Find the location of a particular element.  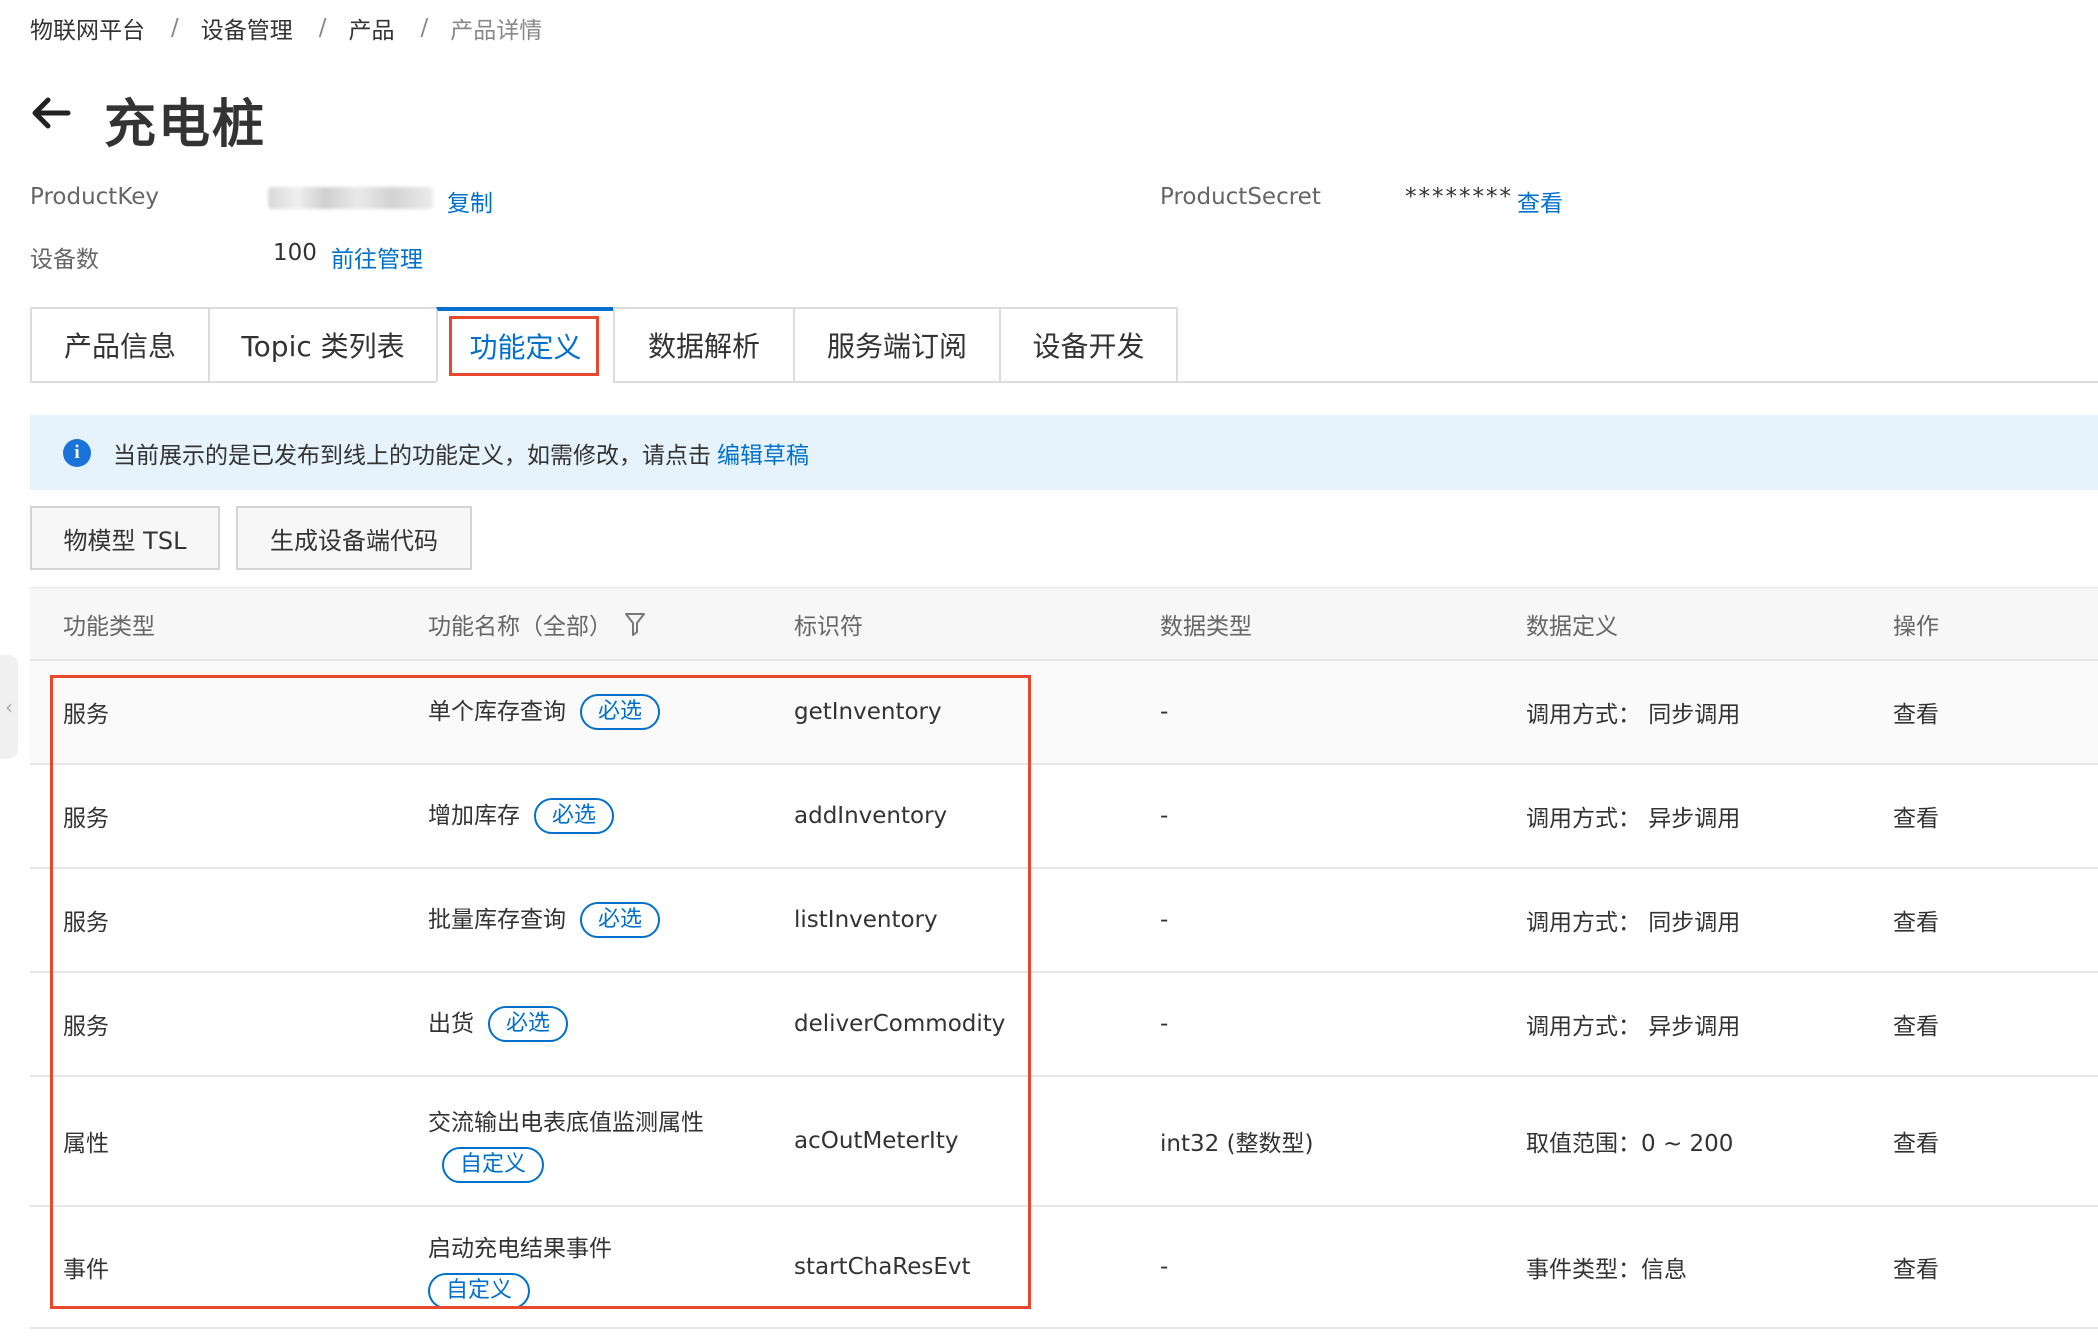

cell-data-type: int32 (整数型) is located at coordinates (1237, 1144).